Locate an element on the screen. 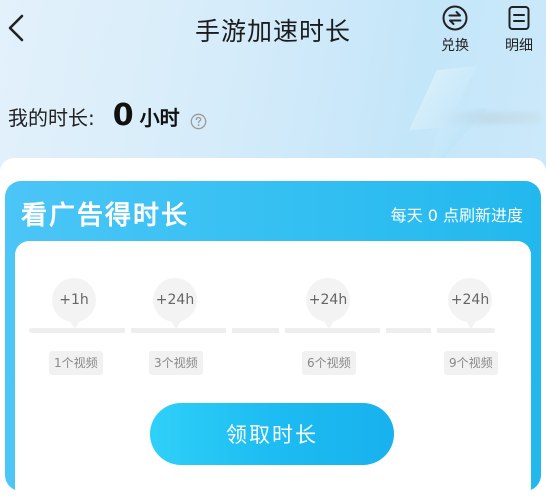 The image size is (546, 501). duration-summary: 我的时长: 0 小时 is located at coordinates (107, 118).